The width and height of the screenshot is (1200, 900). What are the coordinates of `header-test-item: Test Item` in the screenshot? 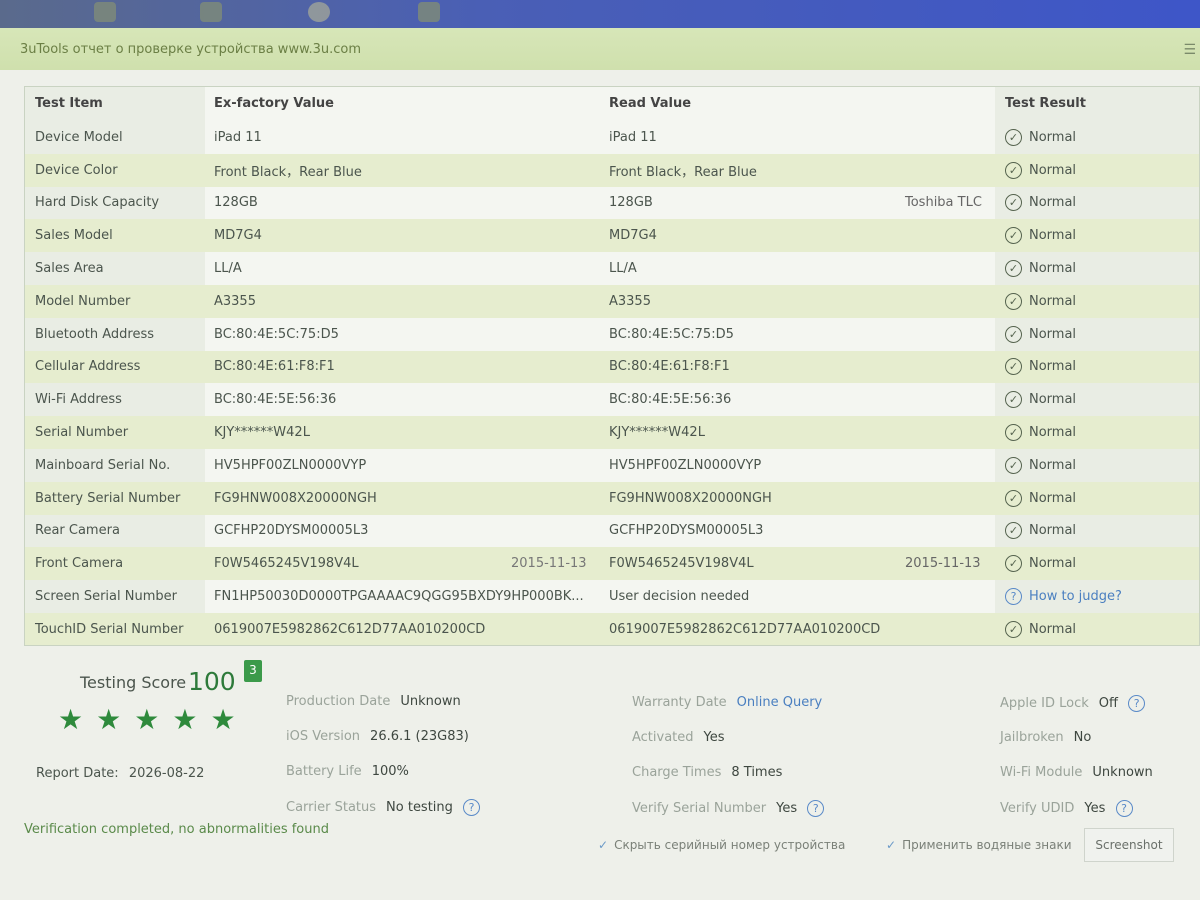 It's located at (69, 103).